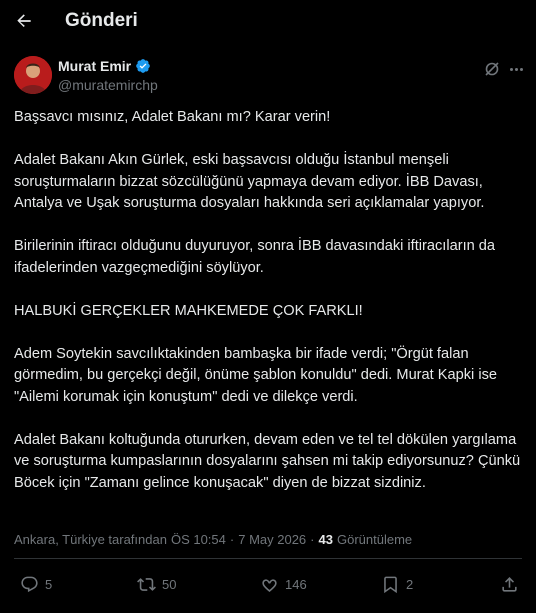  I want to click on heart-icon, so click(269, 586).